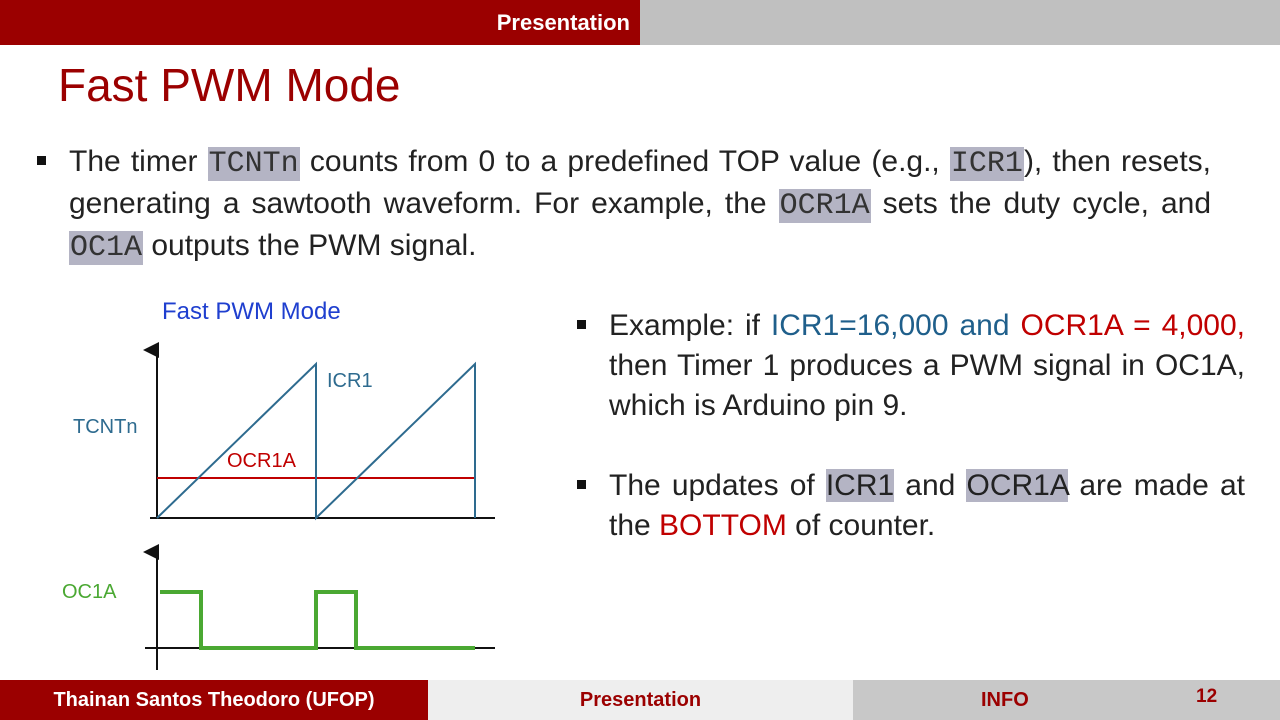  I want to click on sawtooth-waveform, so click(316, 441).